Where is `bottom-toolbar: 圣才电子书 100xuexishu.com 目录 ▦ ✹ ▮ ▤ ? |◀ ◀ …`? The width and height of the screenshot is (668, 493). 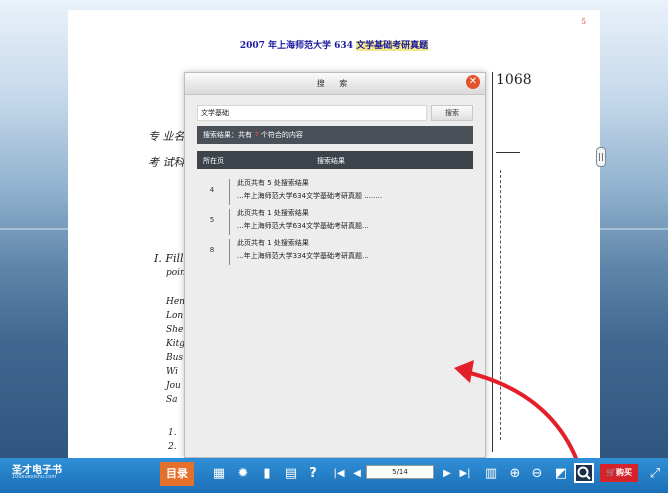 bottom-toolbar: 圣才电子书 100xuexishu.com 目录 ▦ ✹ ▮ ▤ ? |◀ ◀ … is located at coordinates (334, 475).